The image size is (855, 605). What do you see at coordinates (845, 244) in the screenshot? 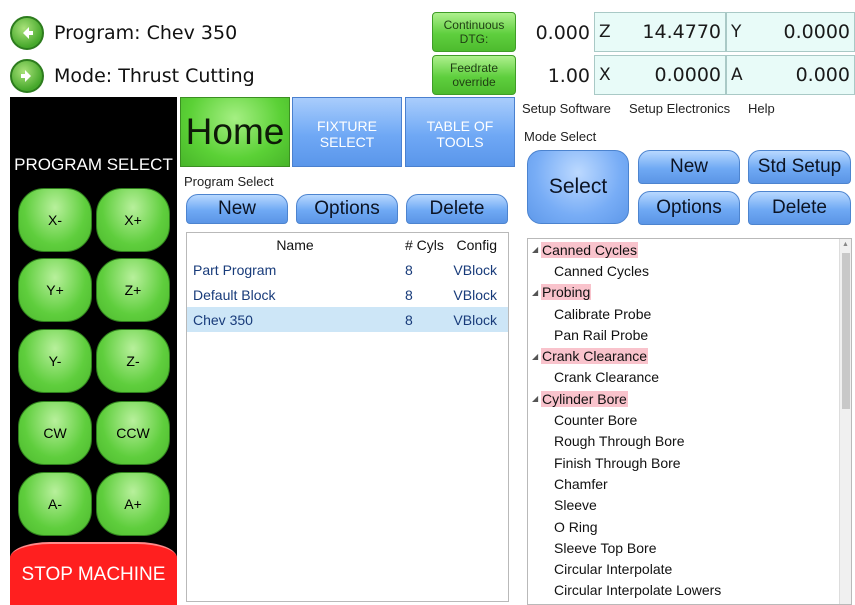
I see `scroll-up-icon: ▲` at bounding box center [845, 244].